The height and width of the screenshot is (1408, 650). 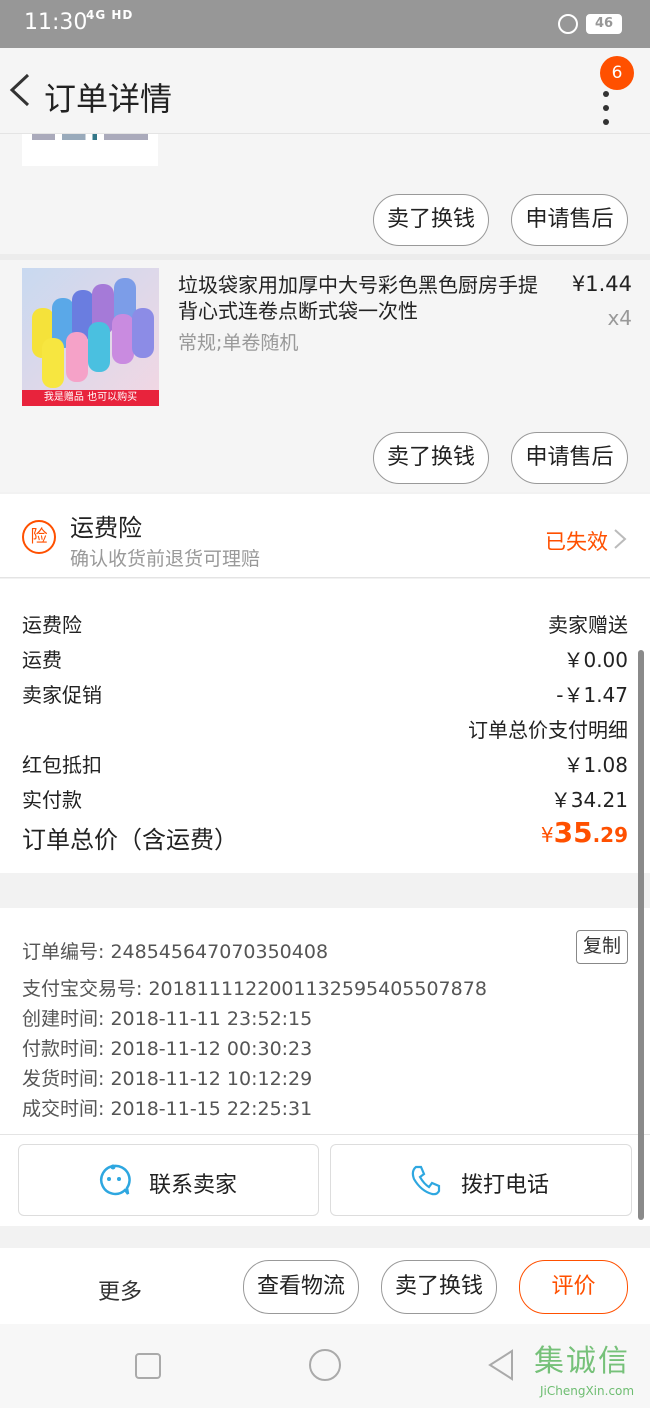 I want to click on summary-value-redpacket: ￥1.08, so click(x=595, y=765).